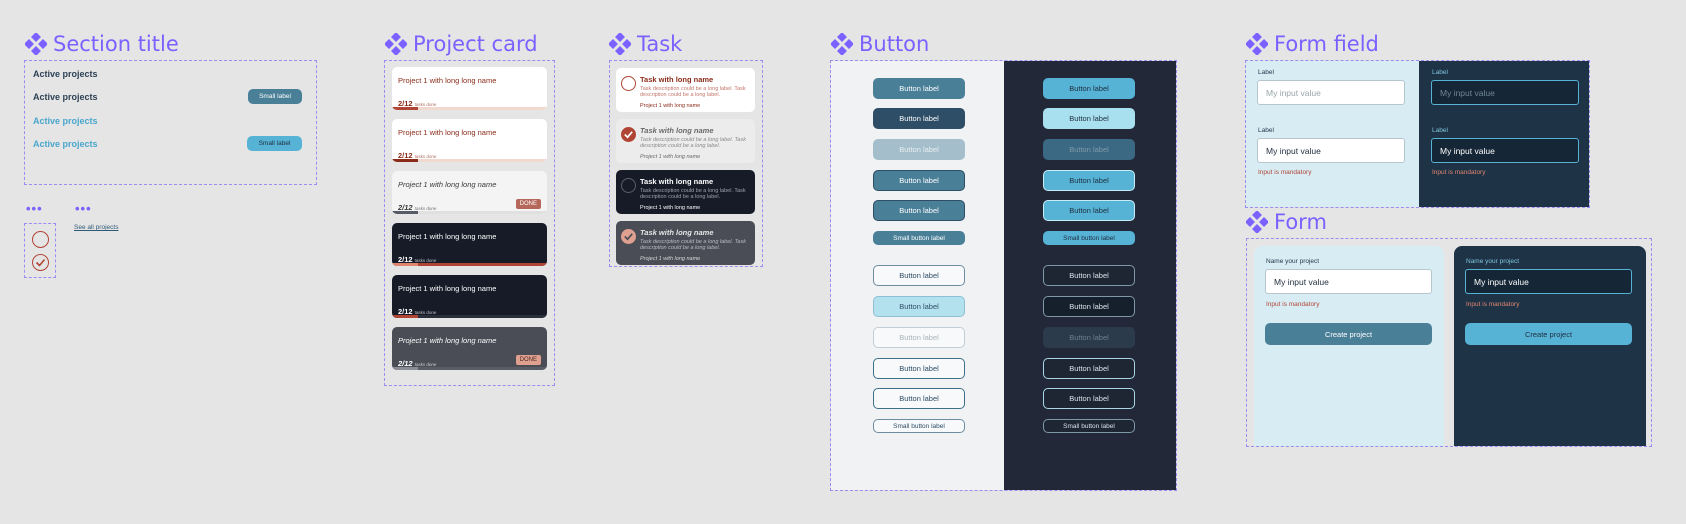  Describe the element at coordinates (96, 227) in the screenshot. I see `see-all-projects-link: See all projects` at that location.